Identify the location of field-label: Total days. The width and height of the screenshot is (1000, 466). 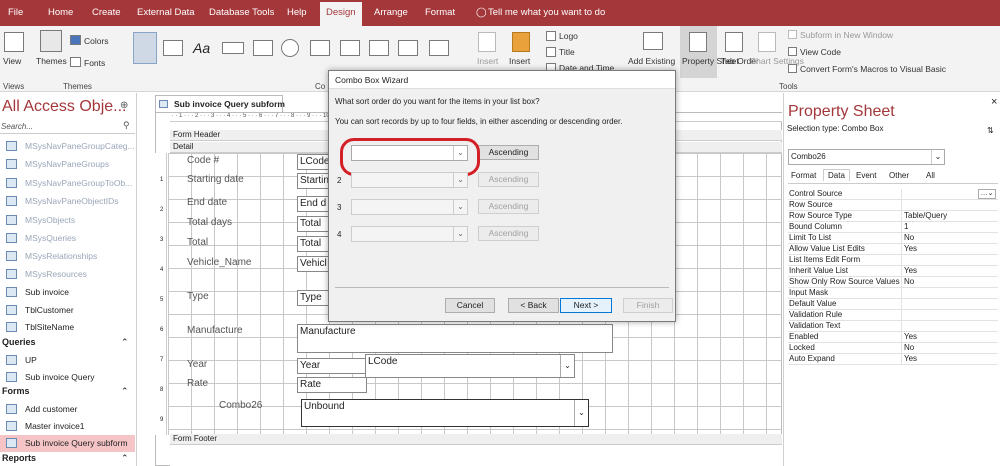
(209, 222).